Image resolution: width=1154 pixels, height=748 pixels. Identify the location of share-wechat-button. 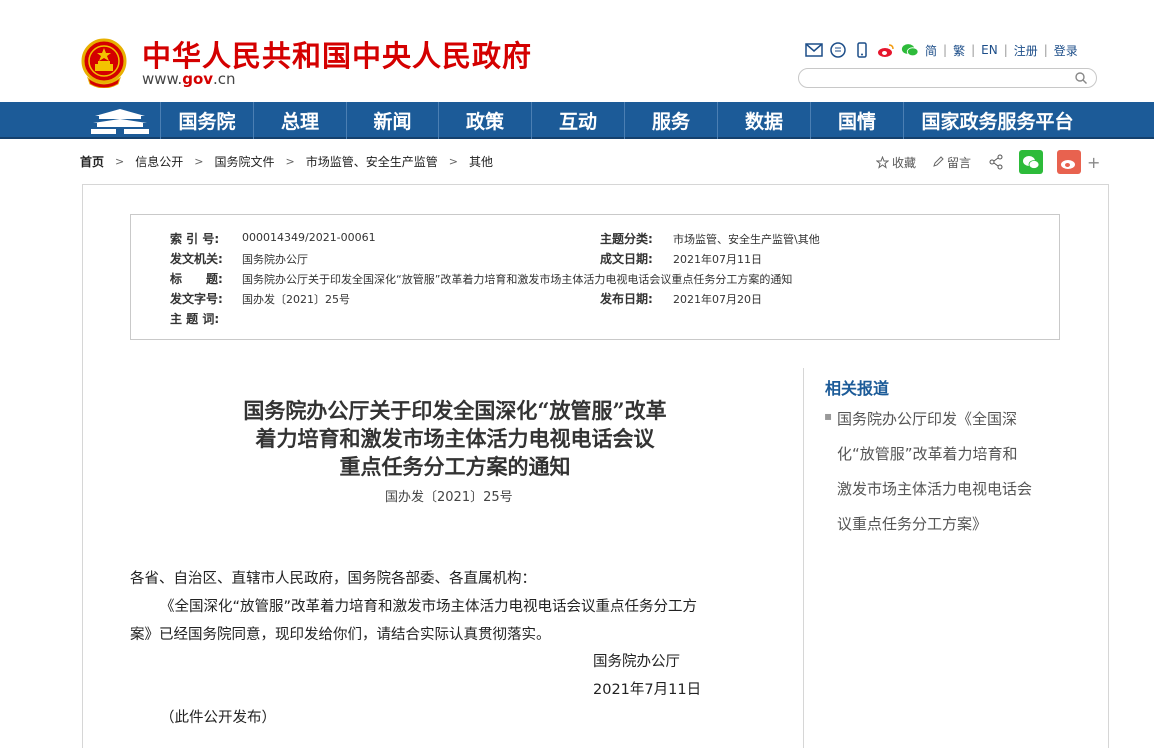
(1031, 162).